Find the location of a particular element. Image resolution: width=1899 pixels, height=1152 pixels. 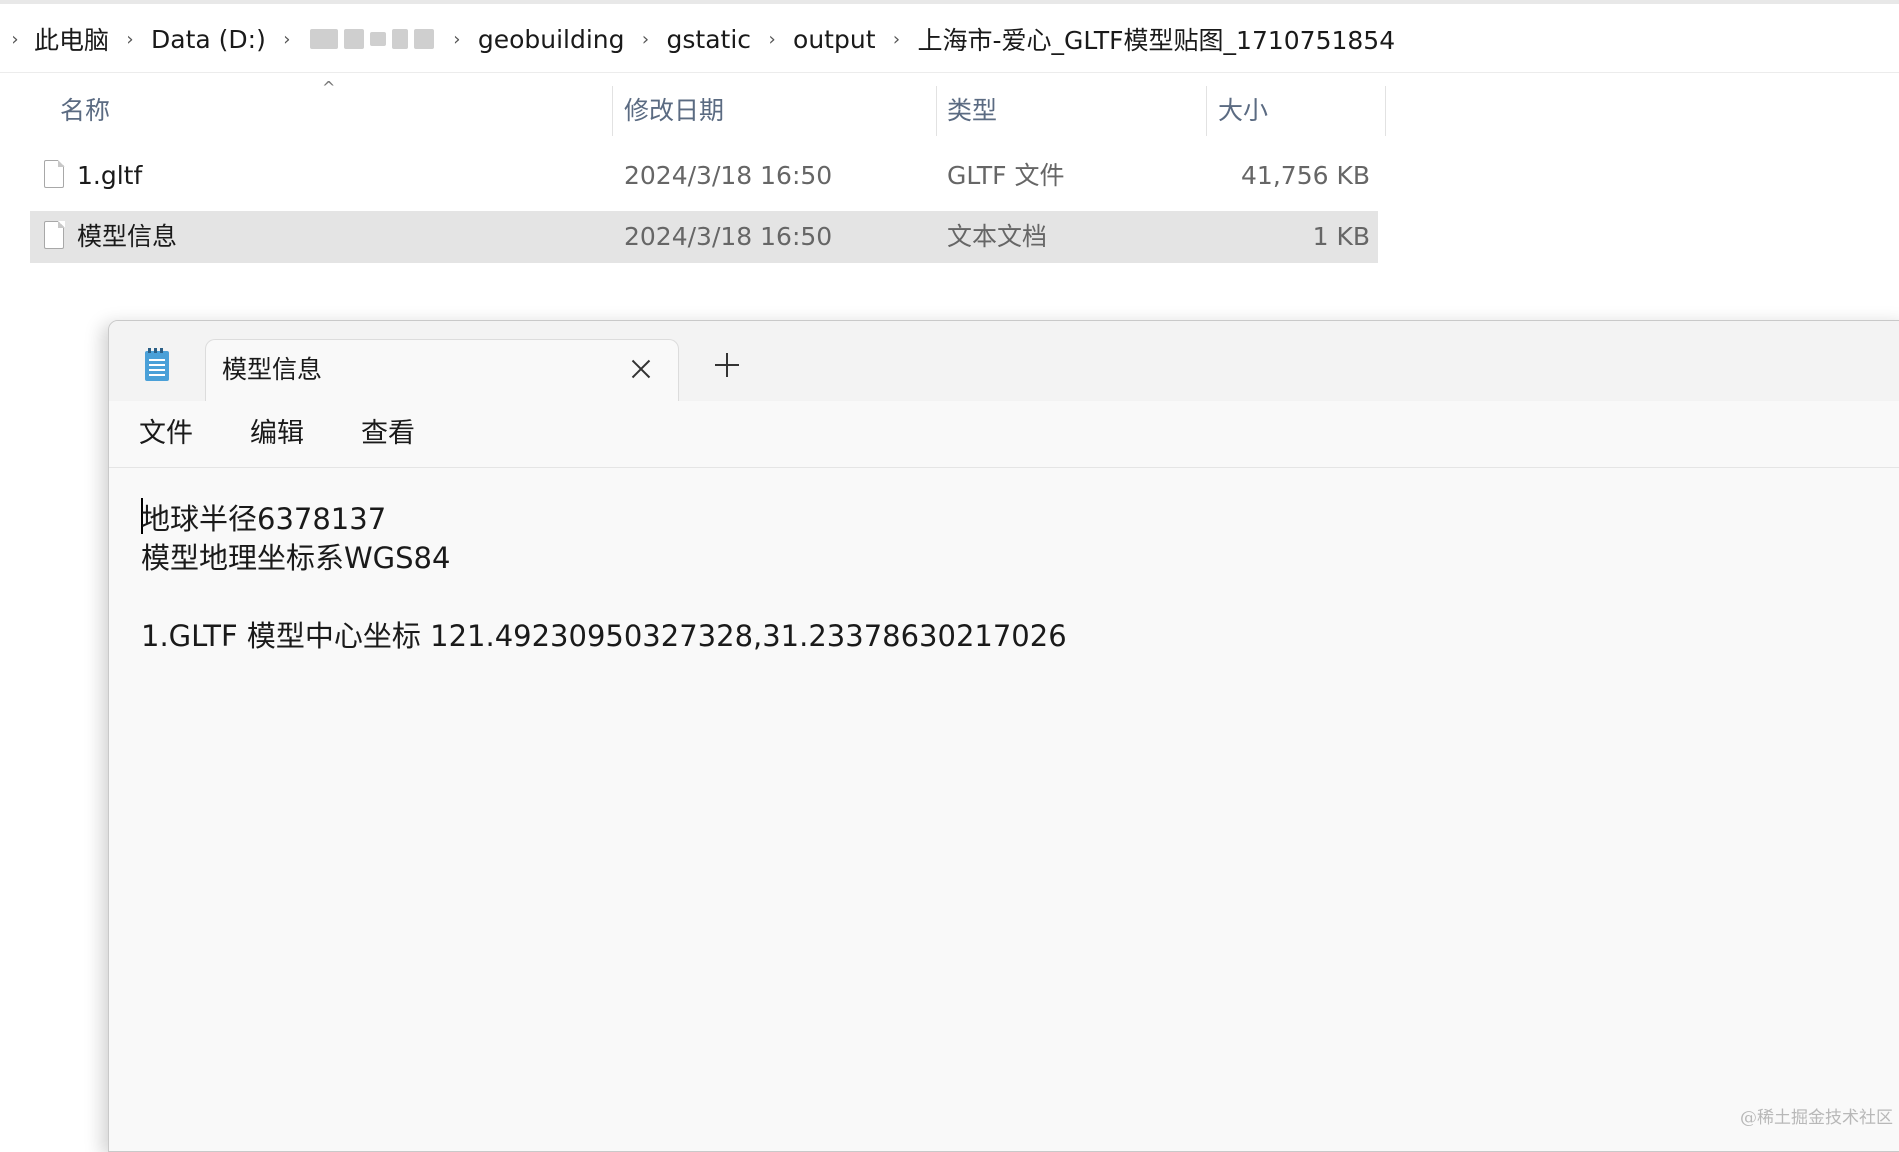

tab-title: 模型信息 is located at coordinates (272, 369).